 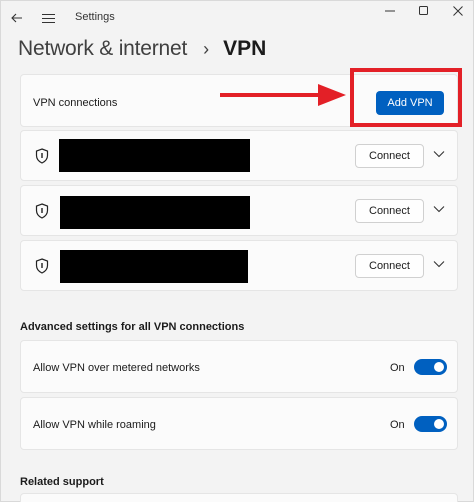 What do you see at coordinates (397, 368) in the screenshot?
I see `metered-toggle-state: On` at bounding box center [397, 368].